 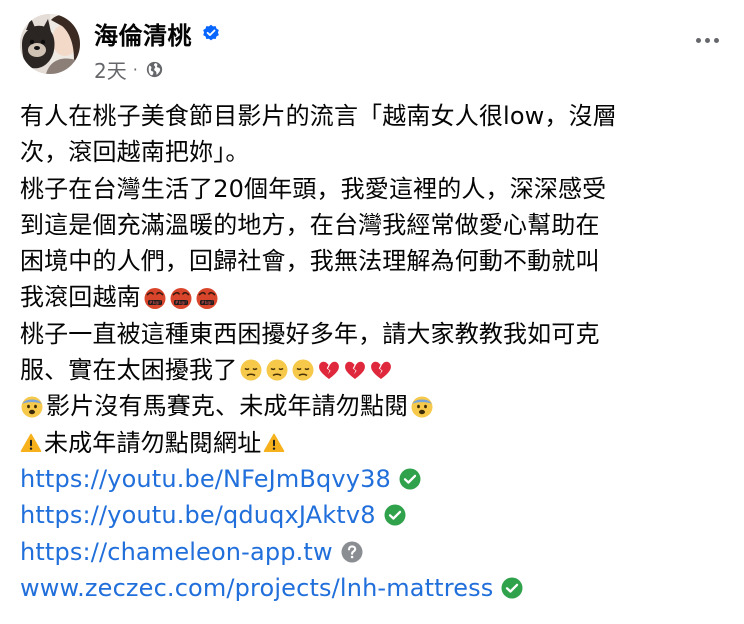 I want to click on avatar, so click(x=50, y=44).